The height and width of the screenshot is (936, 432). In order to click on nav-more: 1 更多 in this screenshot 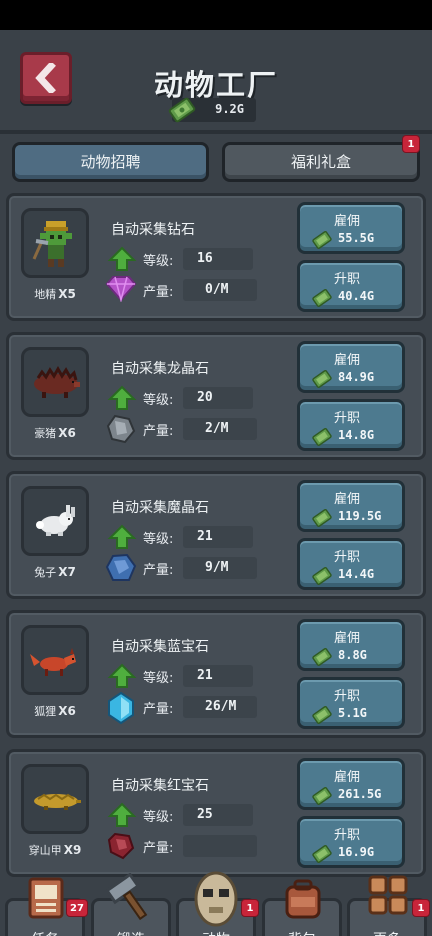, I will do `click(388, 905)`.